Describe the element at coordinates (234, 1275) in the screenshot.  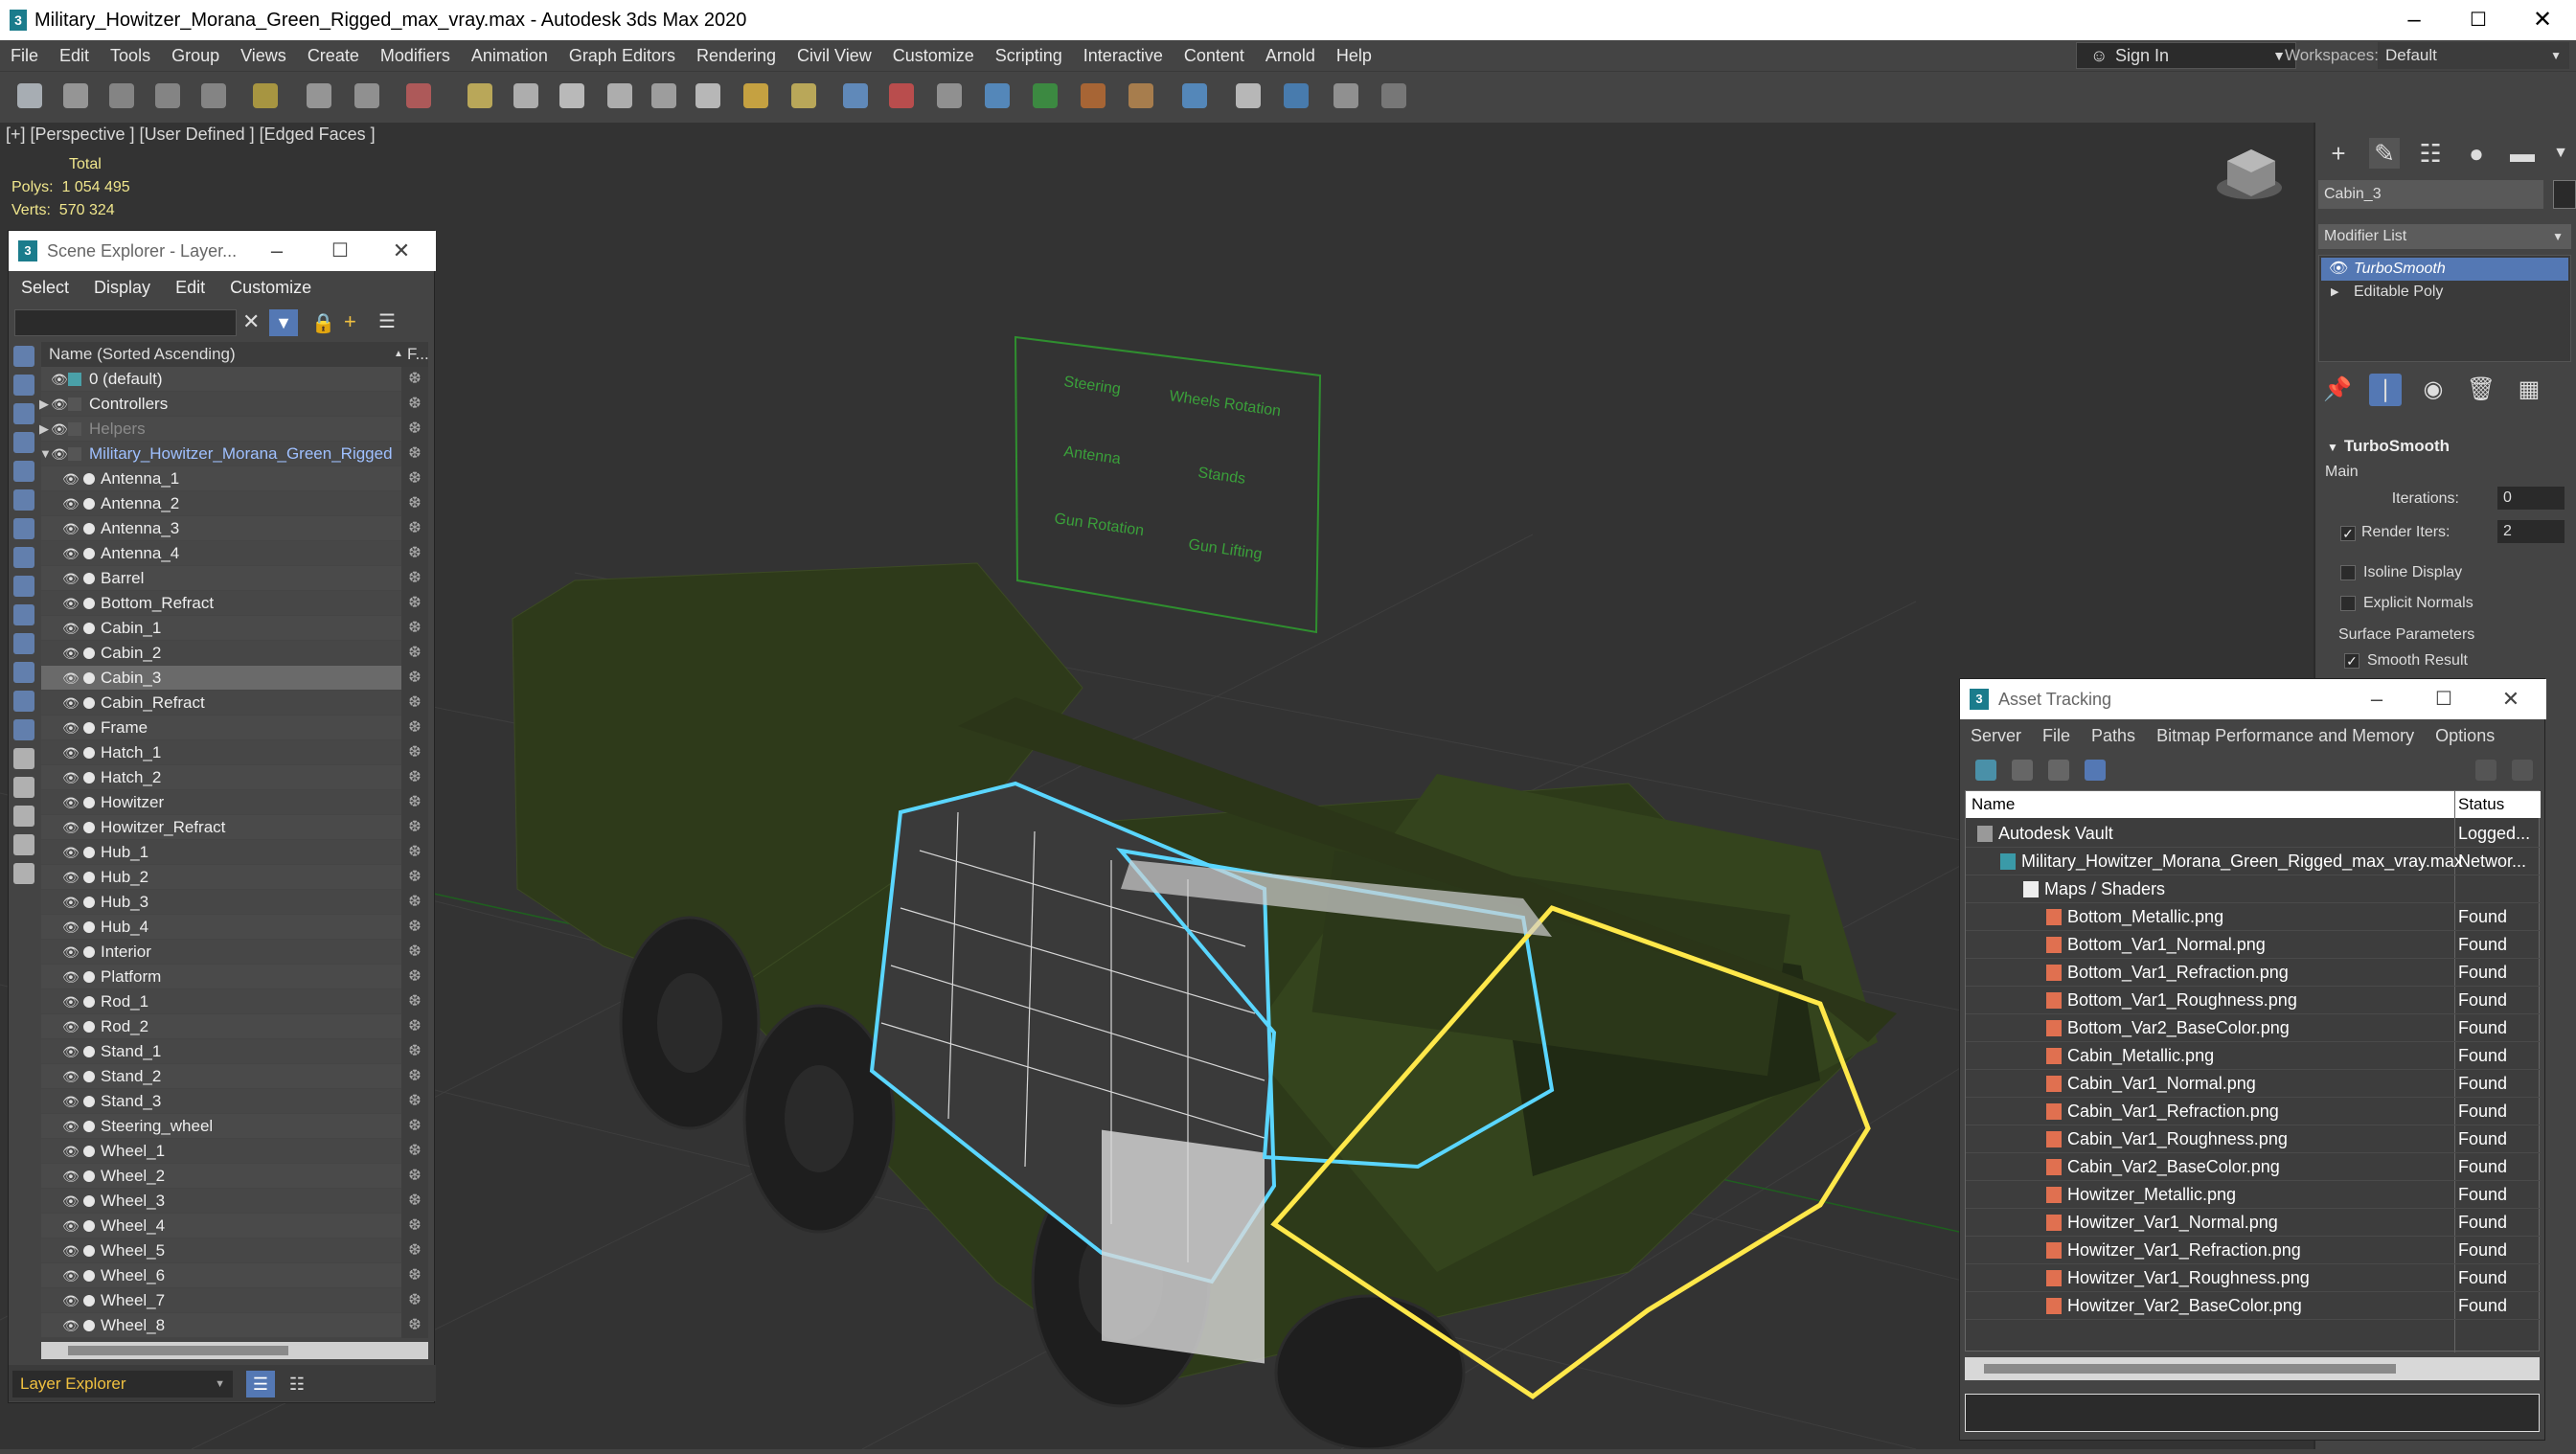
I see `tree-row: 👁 Wheel_6 ❆` at that location.